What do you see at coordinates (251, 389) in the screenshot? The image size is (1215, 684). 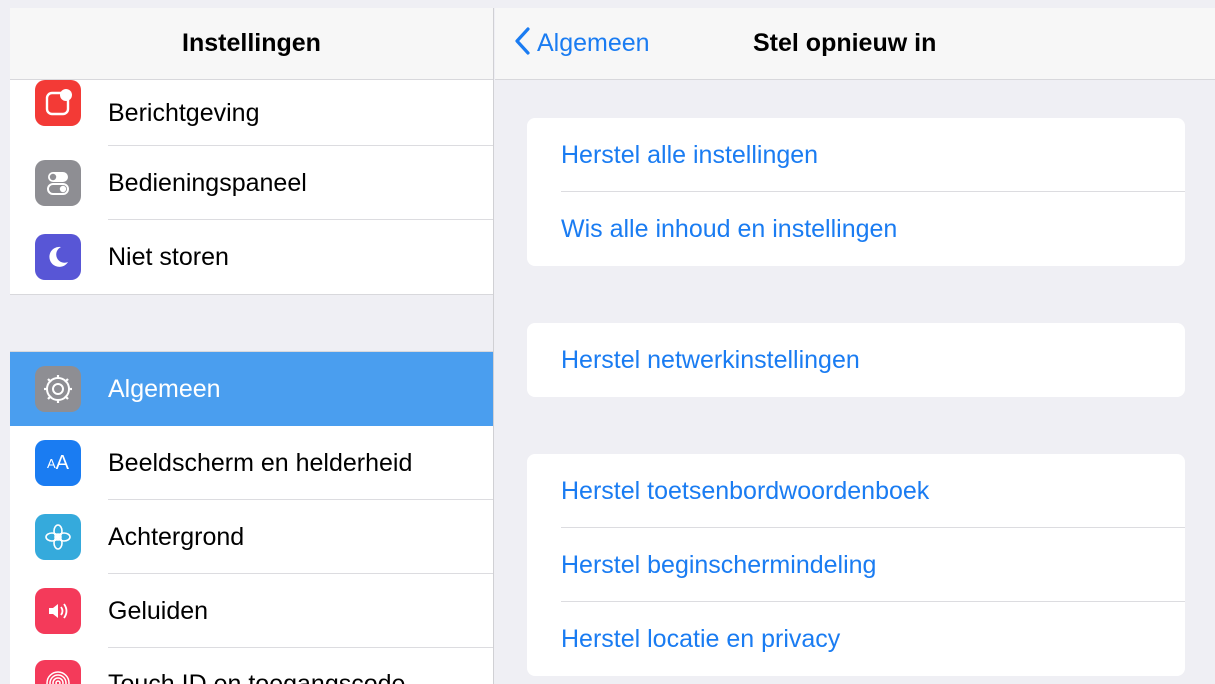 I see `sidebar-item-algemeen: Algemeen` at bounding box center [251, 389].